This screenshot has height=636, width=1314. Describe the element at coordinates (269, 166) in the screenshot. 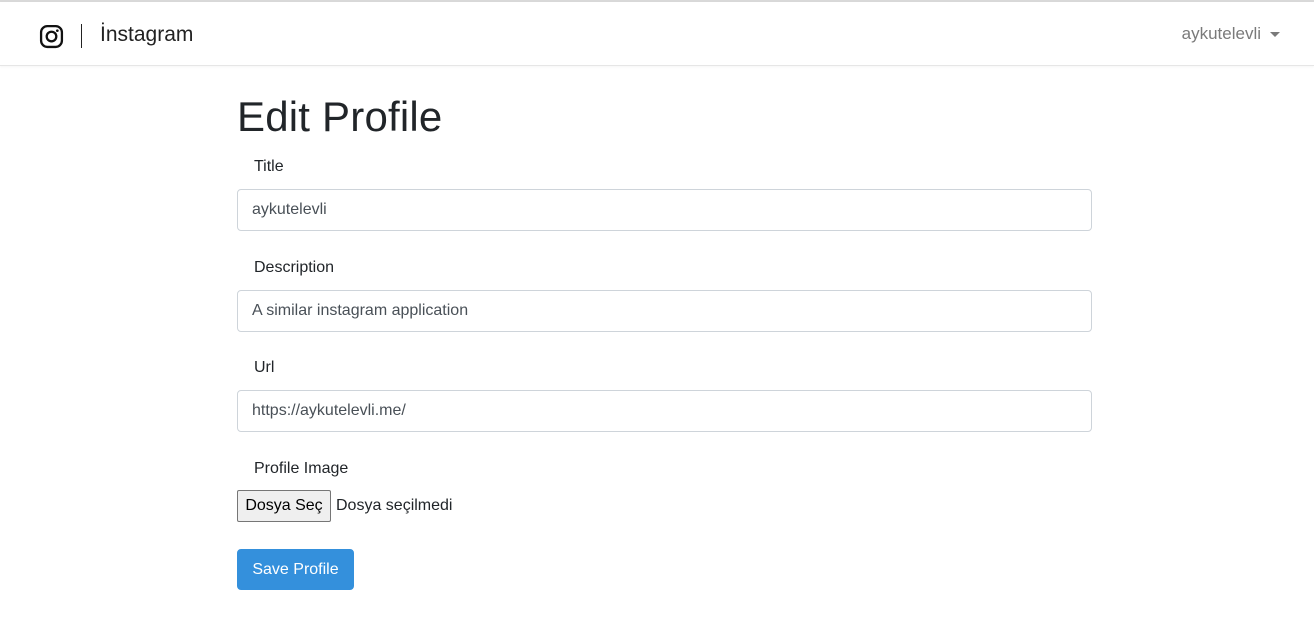

I see `title-label: Title` at that location.